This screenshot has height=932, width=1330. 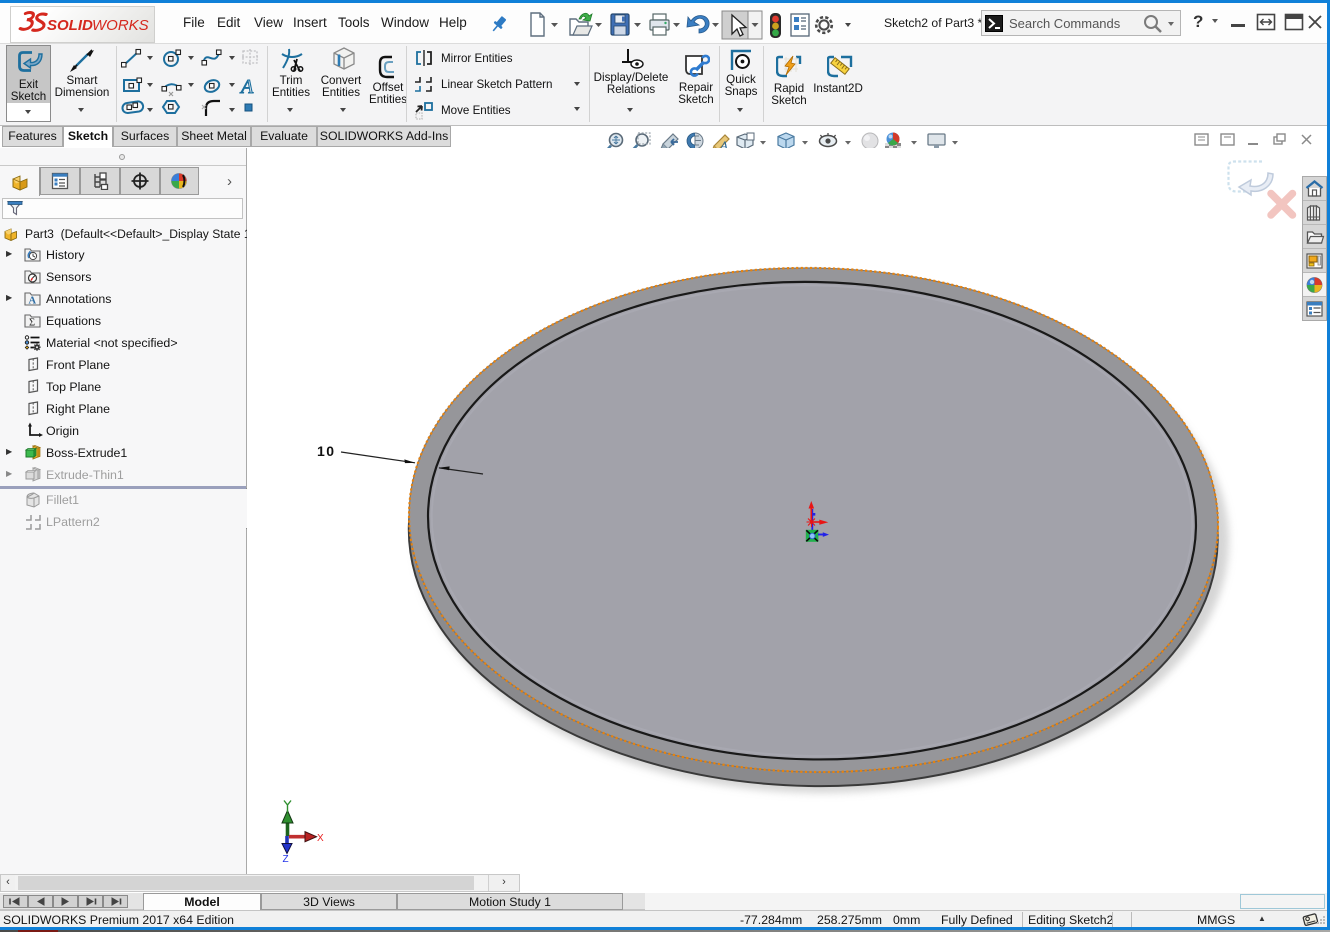 I want to click on svg-text: X, so click(x=320, y=838).